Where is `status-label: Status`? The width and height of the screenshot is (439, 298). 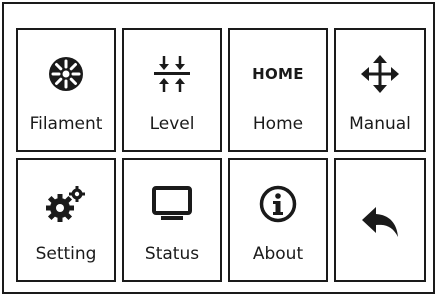 status-label: Status is located at coordinates (172, 254).